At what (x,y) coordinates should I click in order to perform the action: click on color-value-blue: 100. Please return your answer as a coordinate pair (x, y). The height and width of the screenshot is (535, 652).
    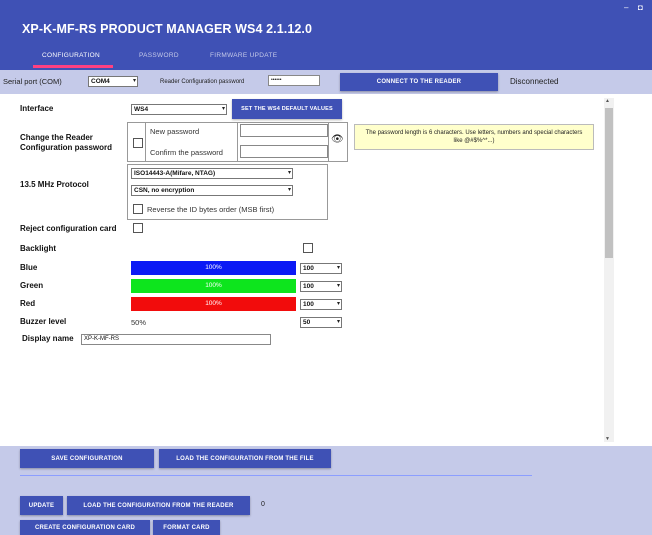
    Looking at the image, I should click on (308, 268).